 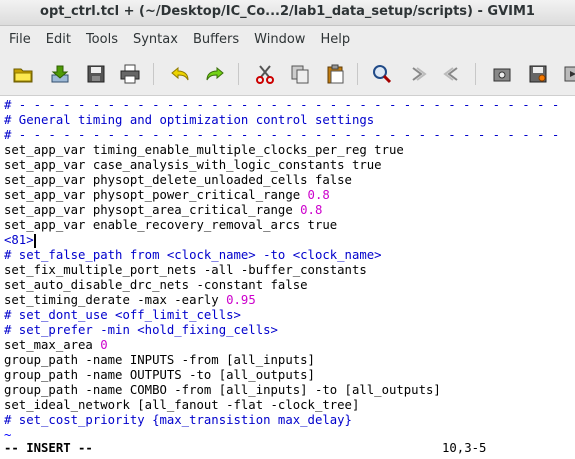 I want to click on find-next-icon, so click(x=418, y=74).